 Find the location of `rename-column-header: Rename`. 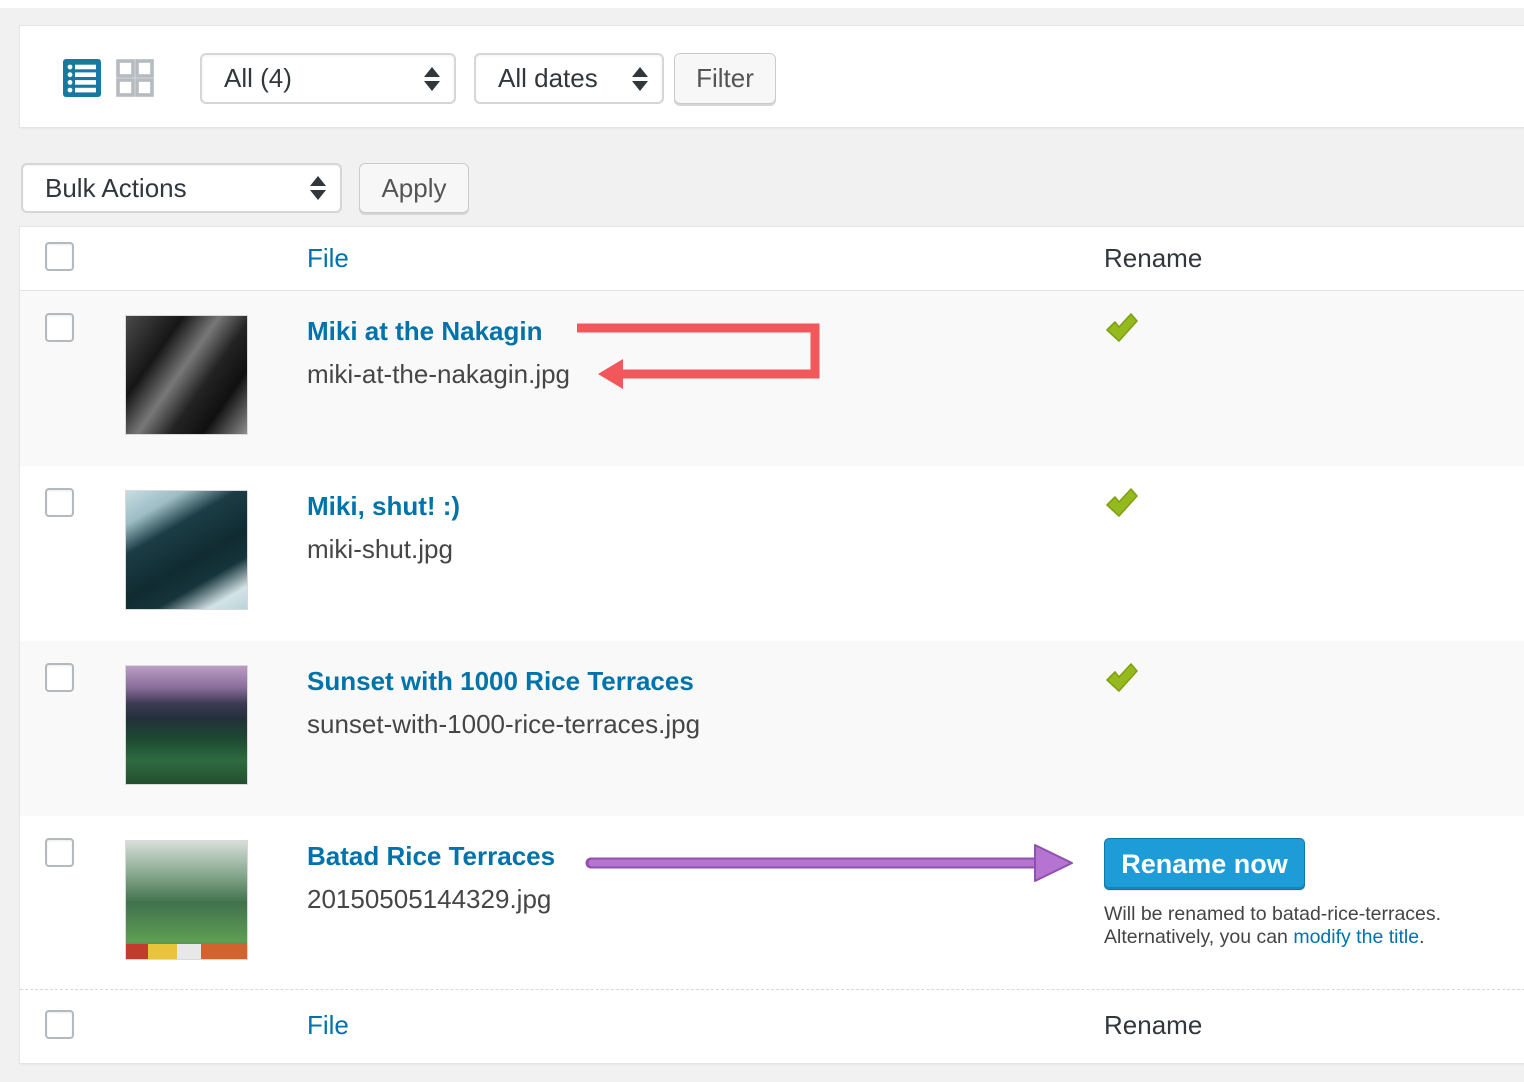

rename-column-header: Rename is located at coordinates (1153, 258).